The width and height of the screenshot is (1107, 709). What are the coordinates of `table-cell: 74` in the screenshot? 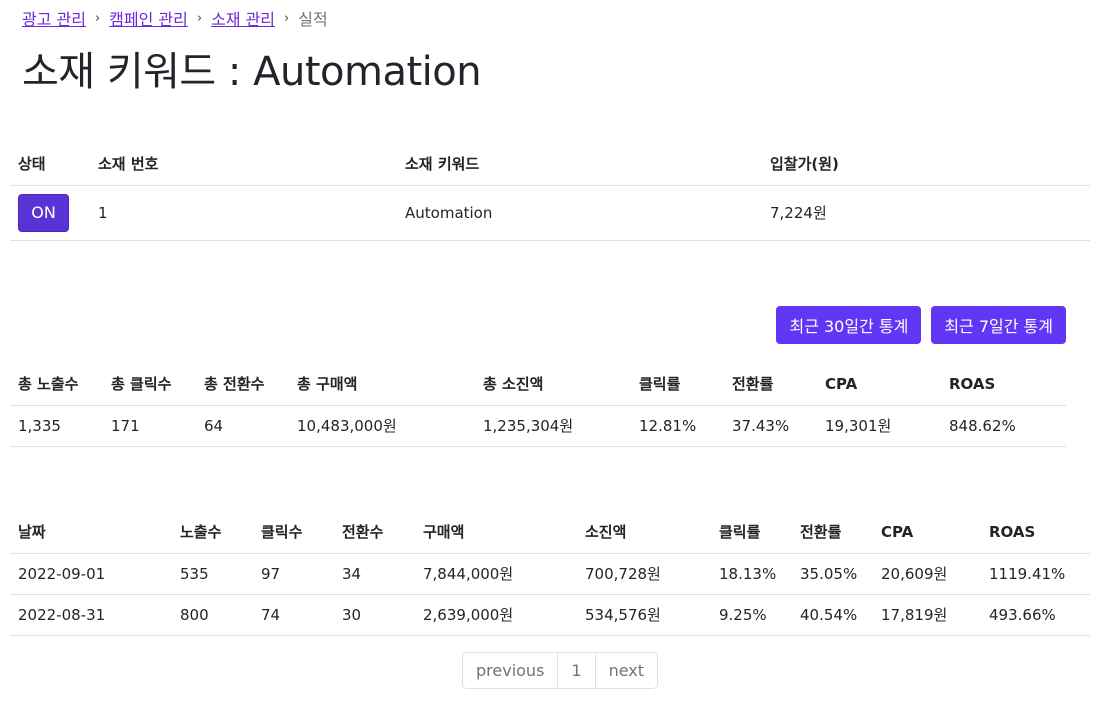 It's located at (293, 615).